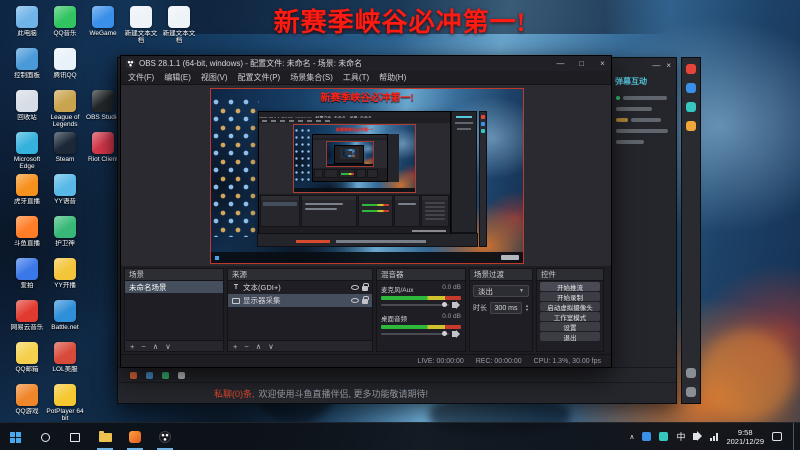 This screenshot has height=450, width=800. I want to click on task-view-button, so click(75, 436).